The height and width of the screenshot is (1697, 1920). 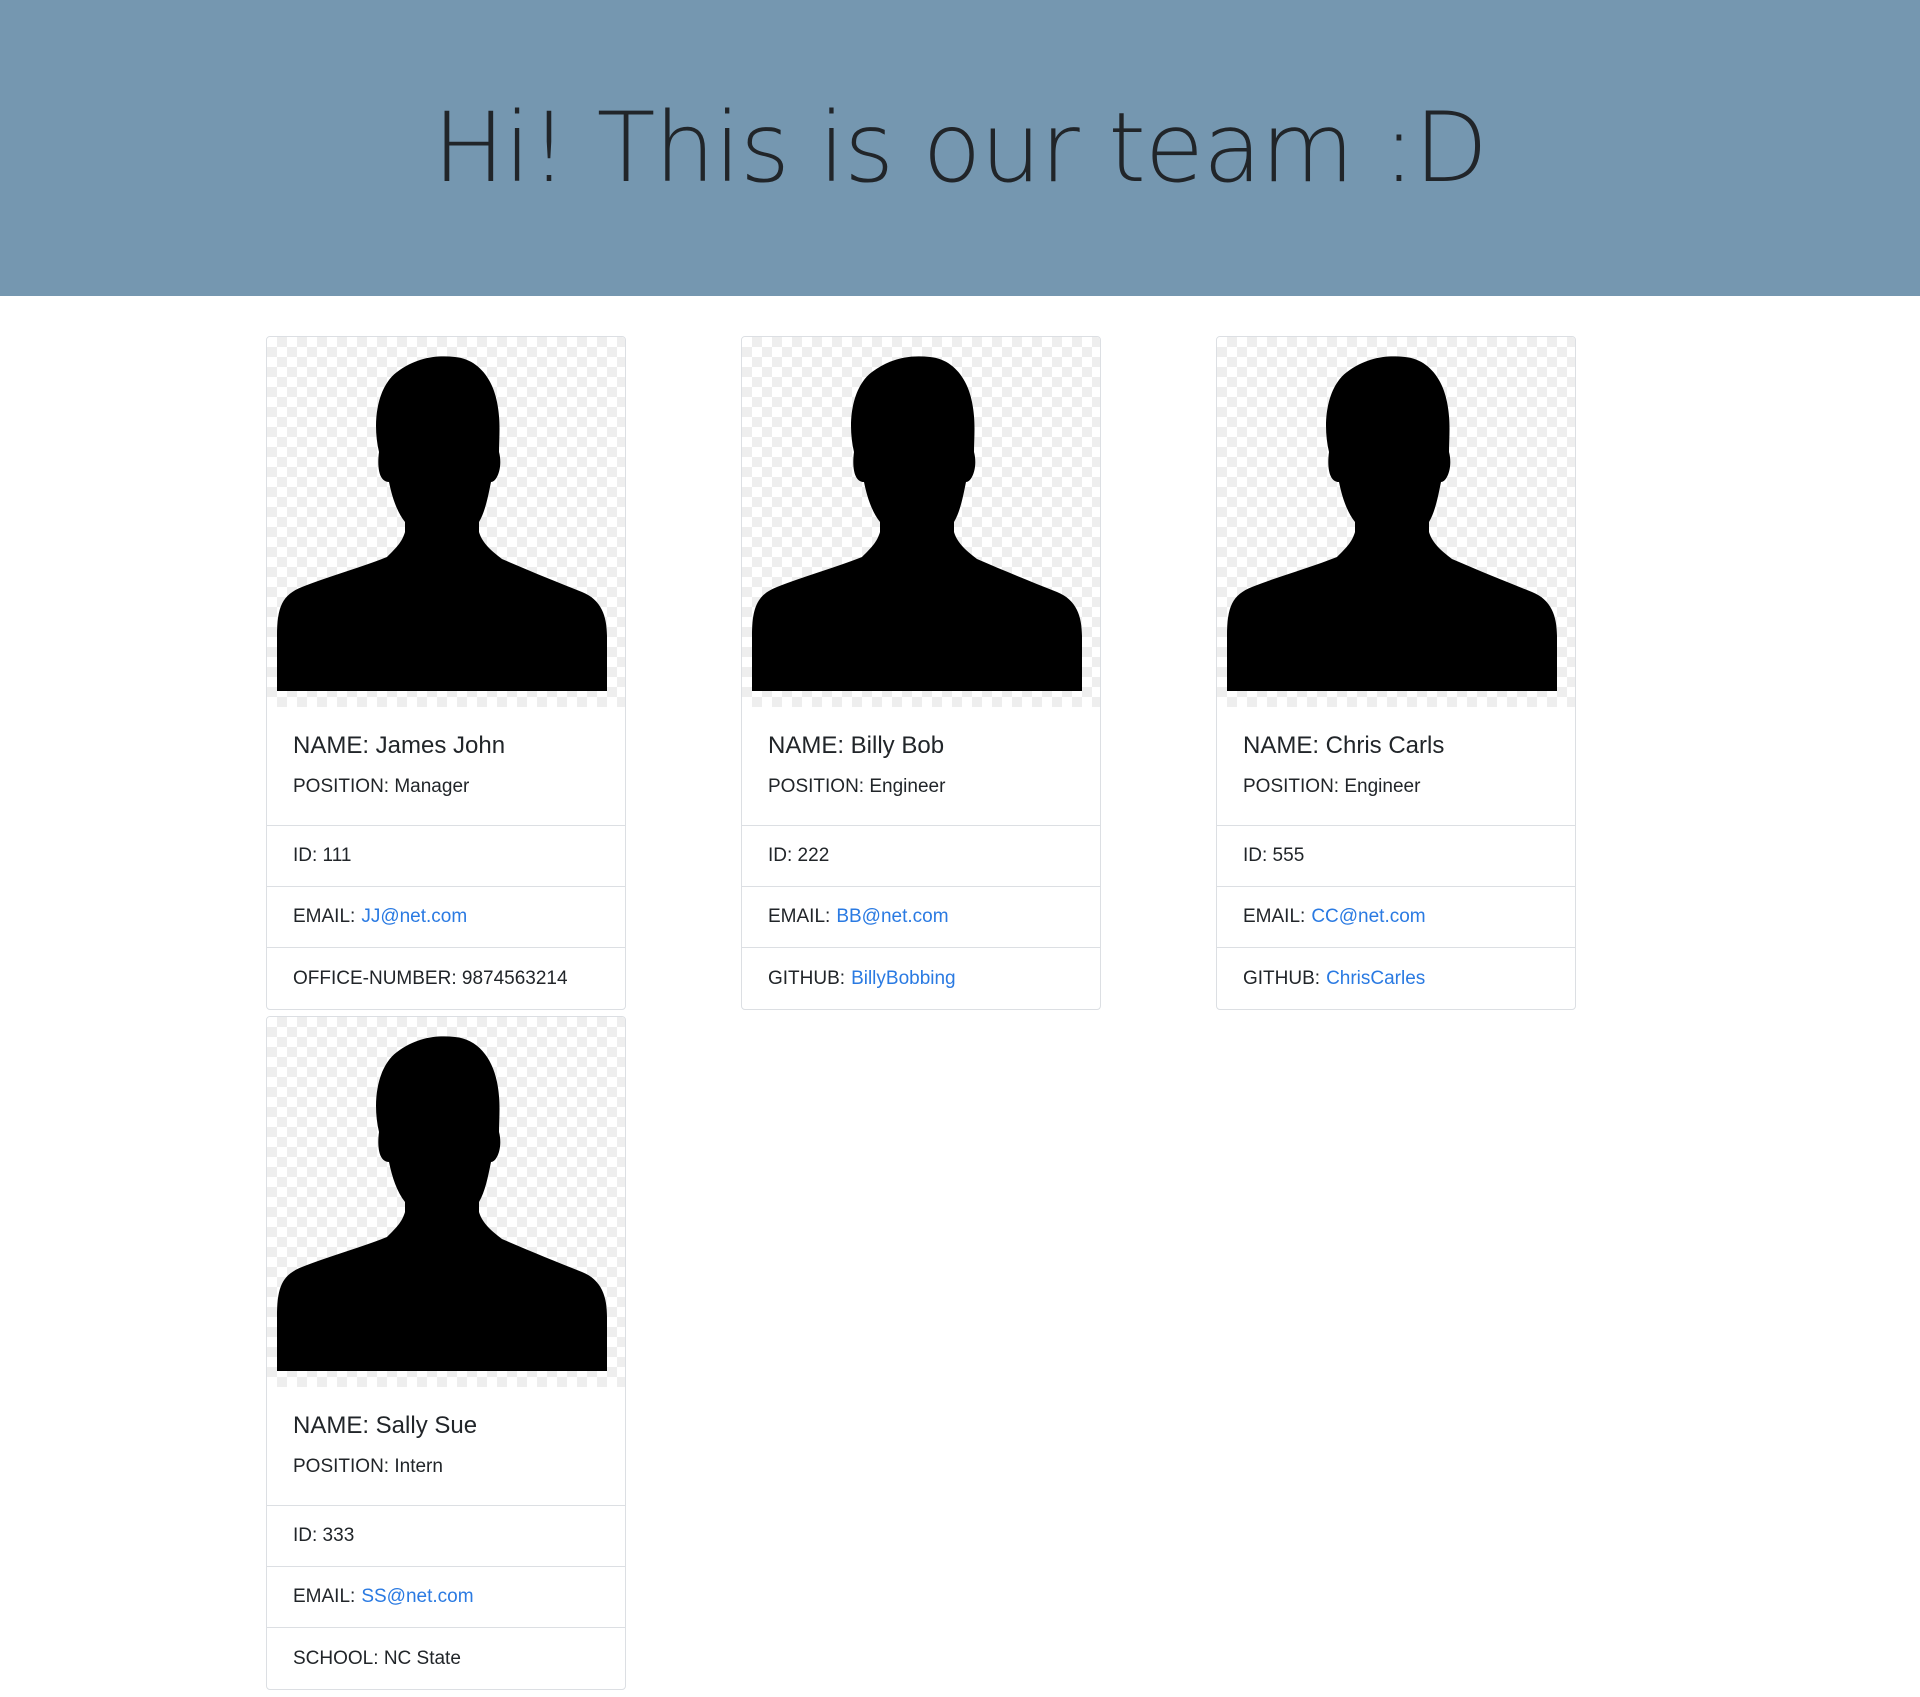 What do you see at coordinates (385, 1425) in the screenshot?
I see `employee-name: NAME: Sally Sue` at bounding box center [385, 1425].